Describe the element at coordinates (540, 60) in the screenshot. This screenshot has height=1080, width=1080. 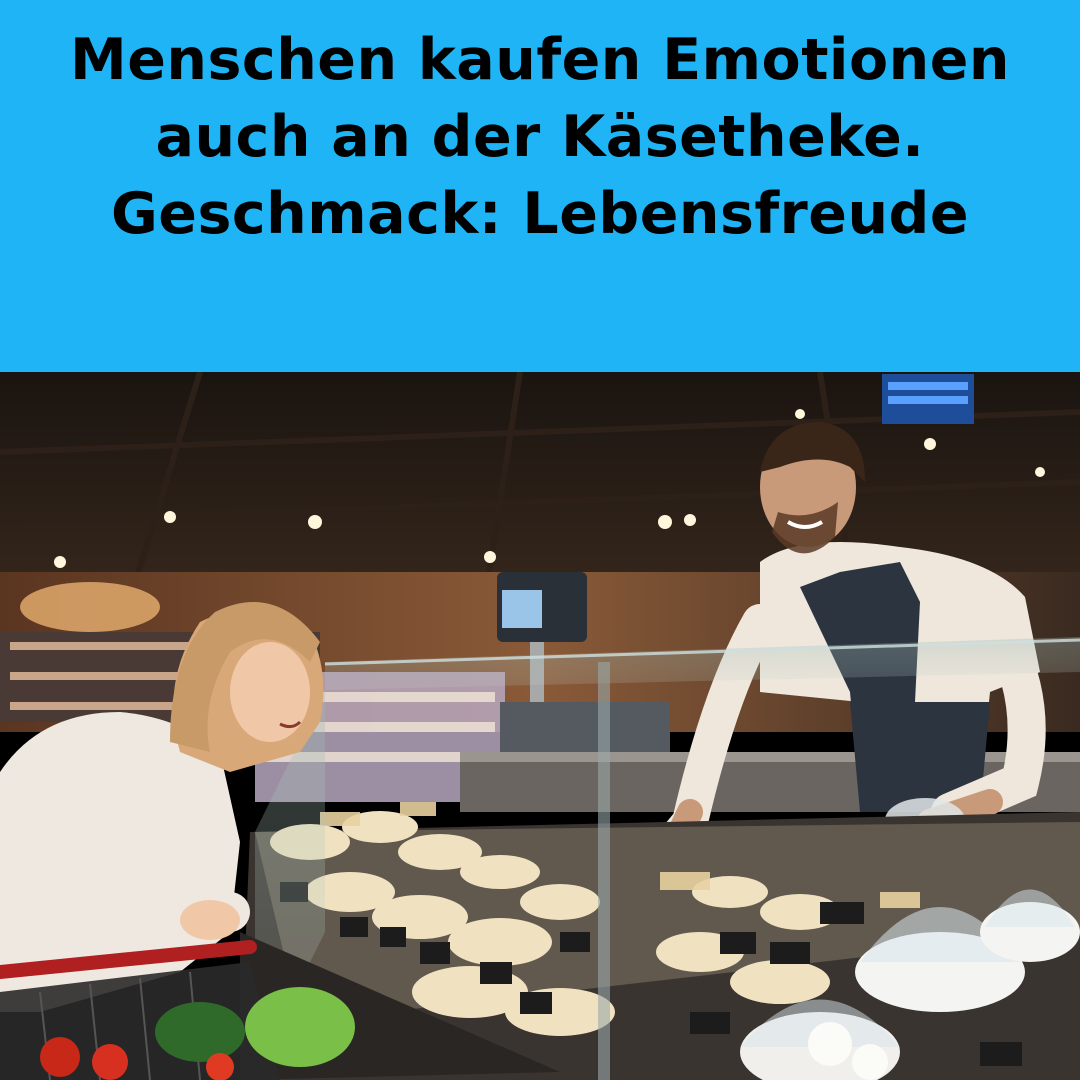
I see `headline-line-1: Menschen kaufen Emotionen` at that location.